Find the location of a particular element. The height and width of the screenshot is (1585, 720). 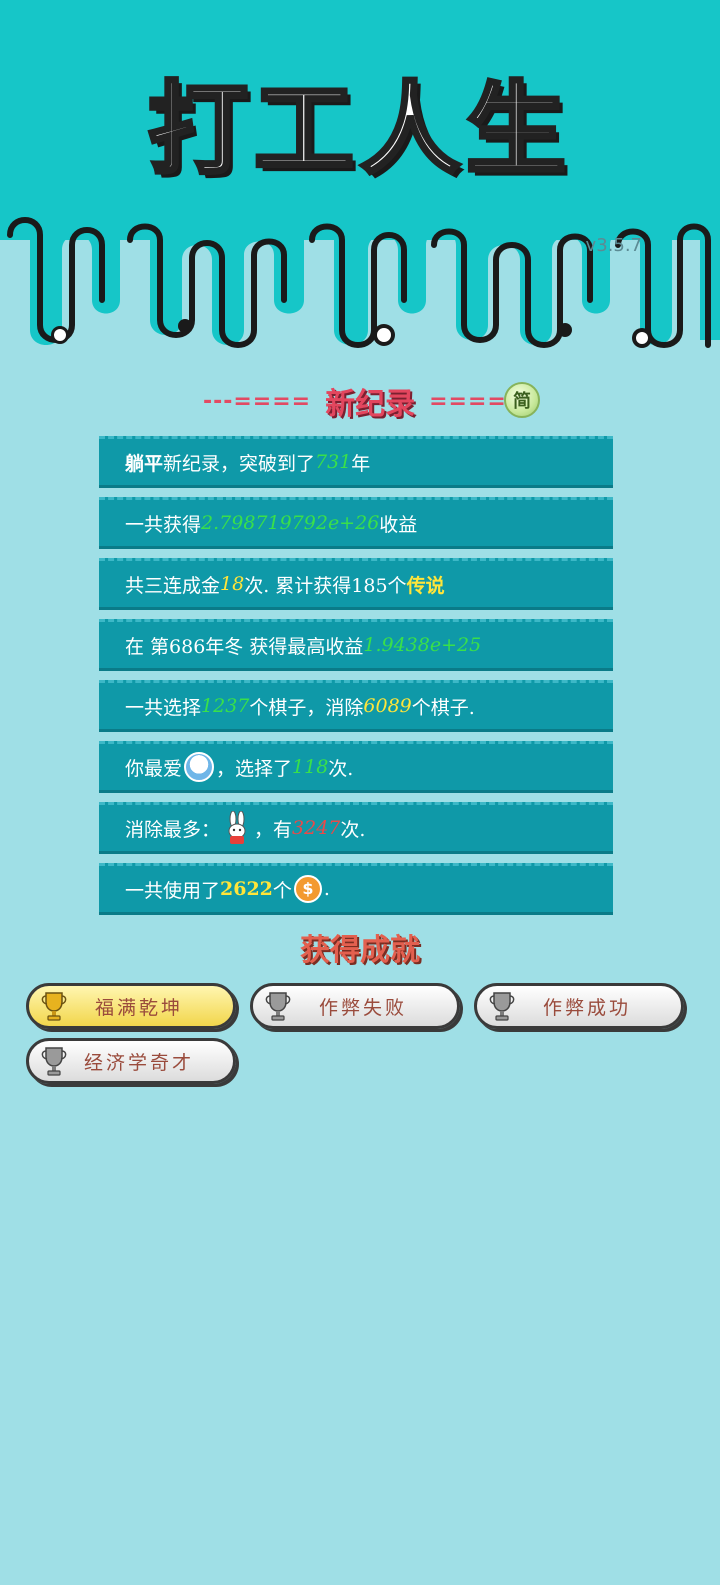

stat-highlight: 躺平 is located at coordinates (144, 463).